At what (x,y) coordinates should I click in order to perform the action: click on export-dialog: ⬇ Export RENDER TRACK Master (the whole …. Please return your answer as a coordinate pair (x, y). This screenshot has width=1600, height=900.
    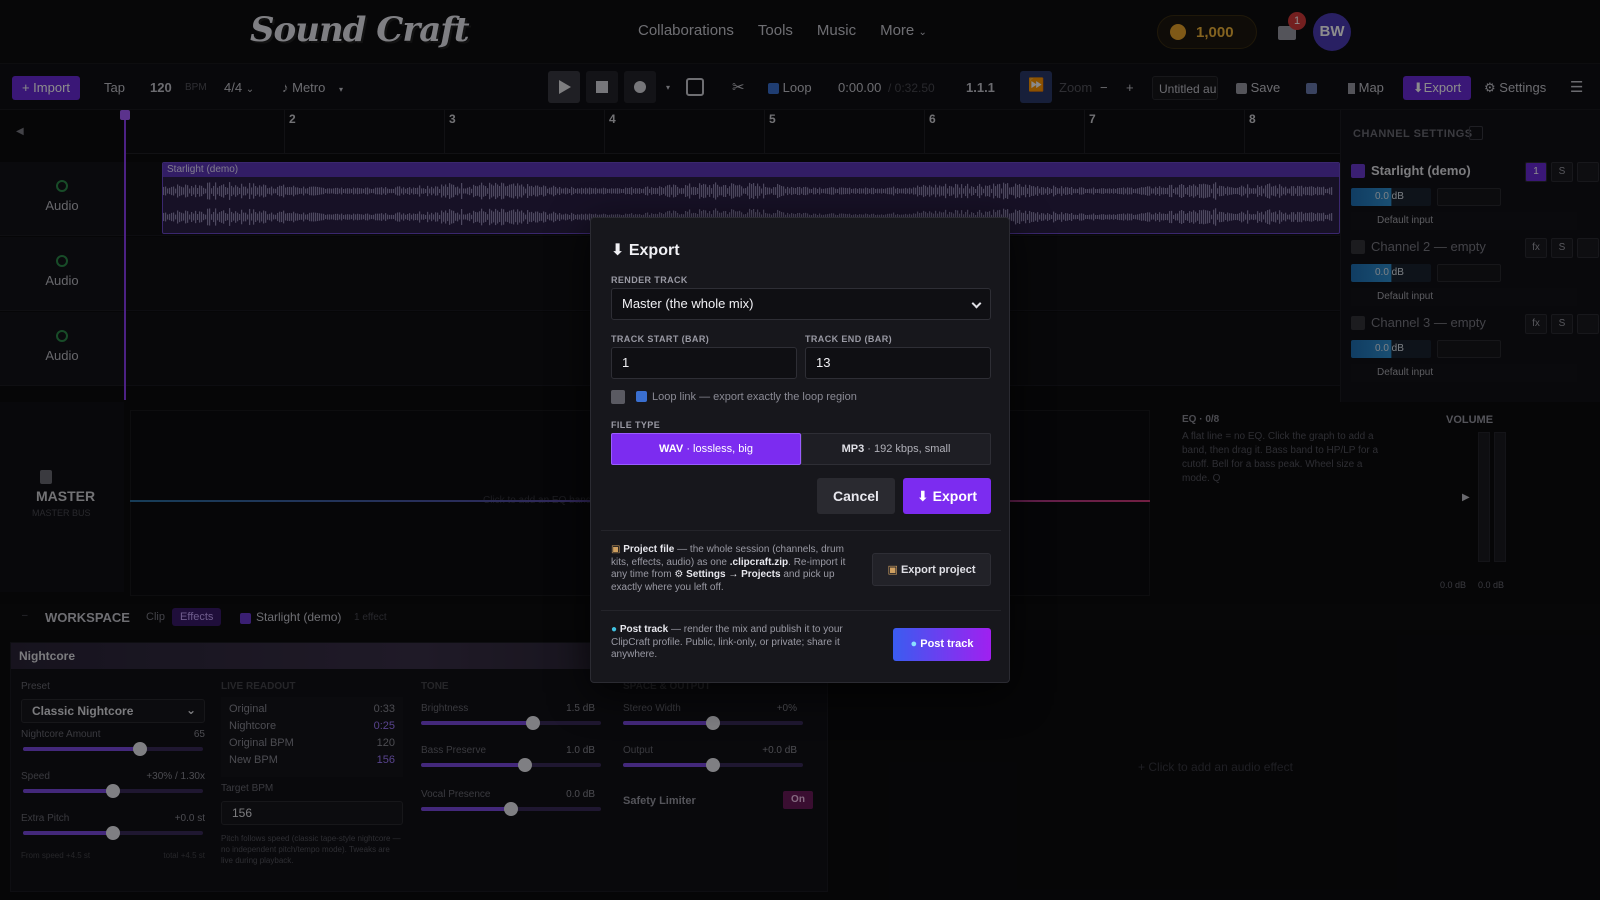
    Looking at the image, I should click on (800, 450).